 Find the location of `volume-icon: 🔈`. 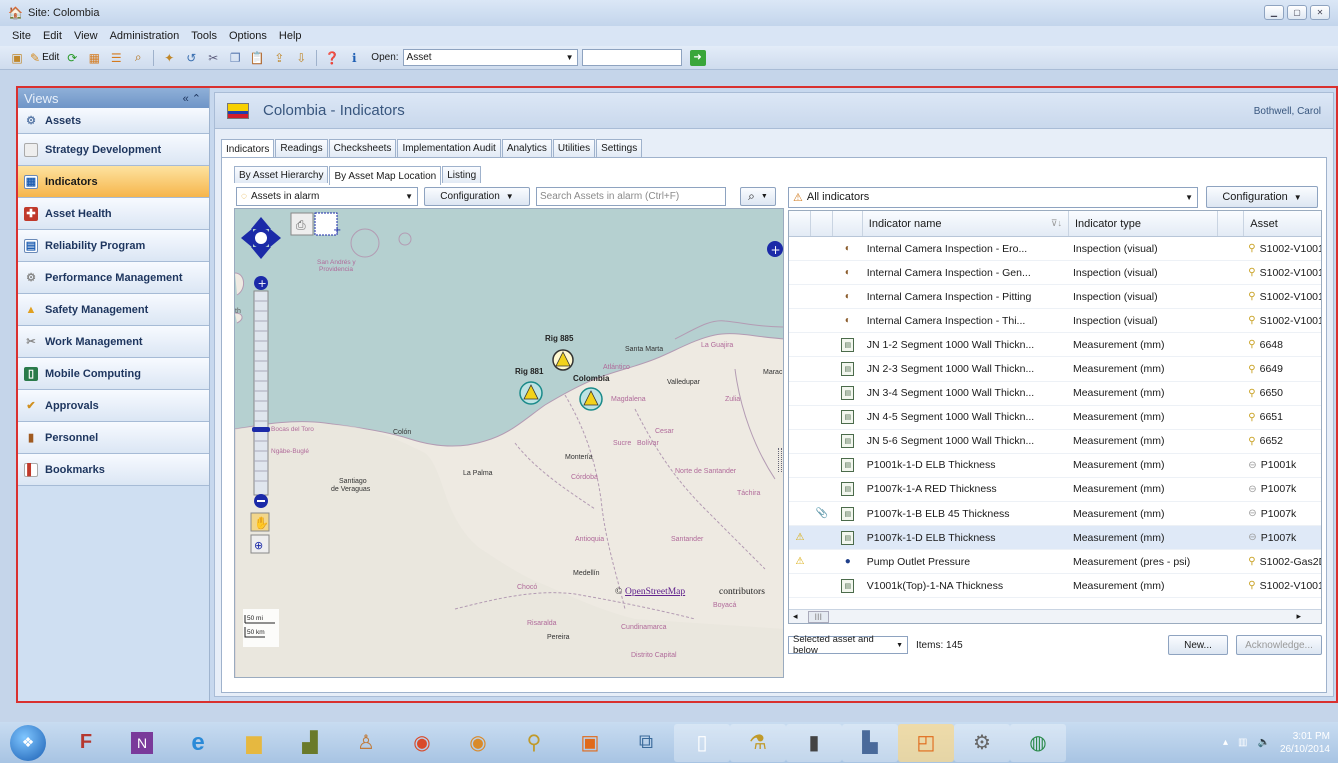

volume-icon: 🔈 is located at coordinates (1263, 742).